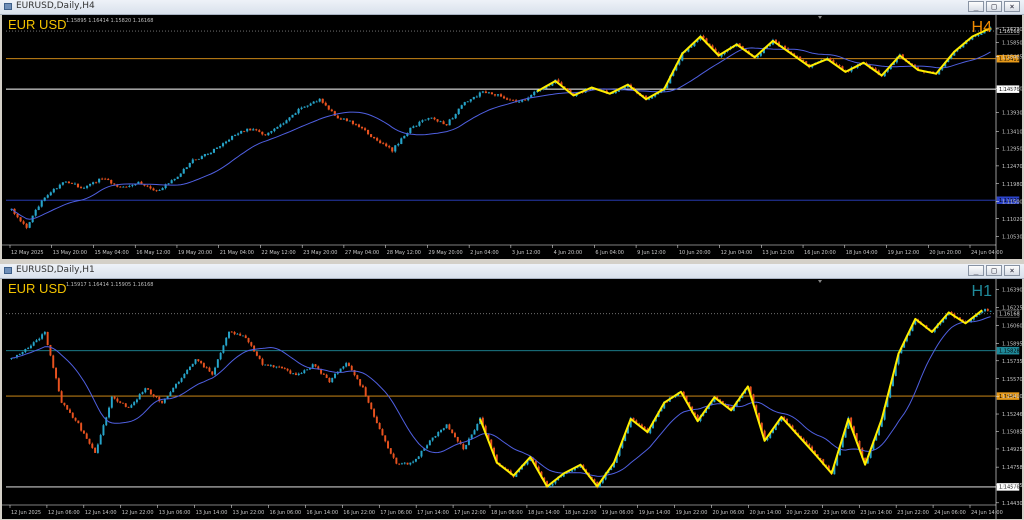  I want to click on time-tick-label: 13 Jun 12:00, so click(778, 253).